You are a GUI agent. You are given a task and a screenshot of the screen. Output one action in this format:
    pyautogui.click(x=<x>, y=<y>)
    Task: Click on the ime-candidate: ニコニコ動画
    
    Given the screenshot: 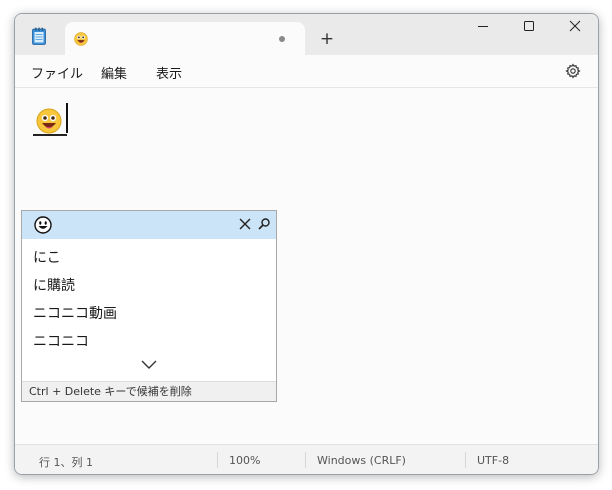 What is the action you would take?
    pyautogui.click(x=75, y=313)
    